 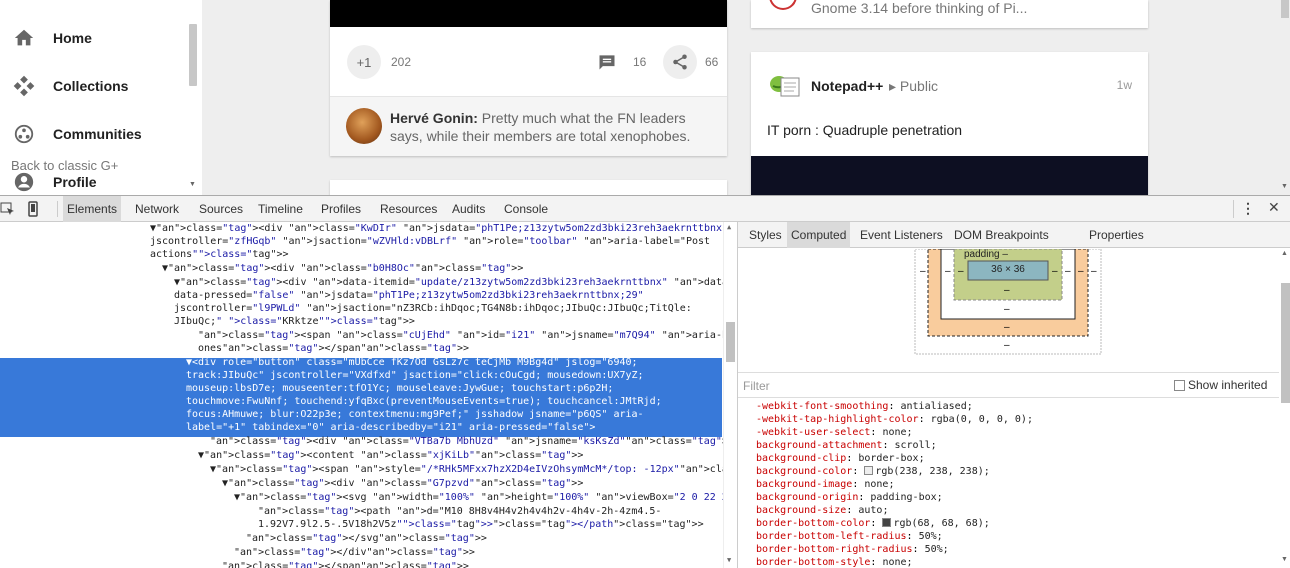 What do you see at coordinates (8, 211) in the screenshot?
I see `inspect-element-icon` at bounding box center [8, 211].